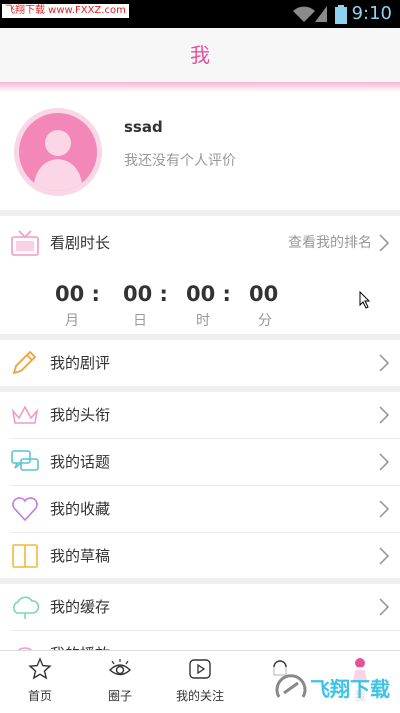 Image resolution: width=400 pixels, height=713 pixels. Describe the element at coordinates (371, 13) in the screenshot. I see `clock: 9:10` at that location.